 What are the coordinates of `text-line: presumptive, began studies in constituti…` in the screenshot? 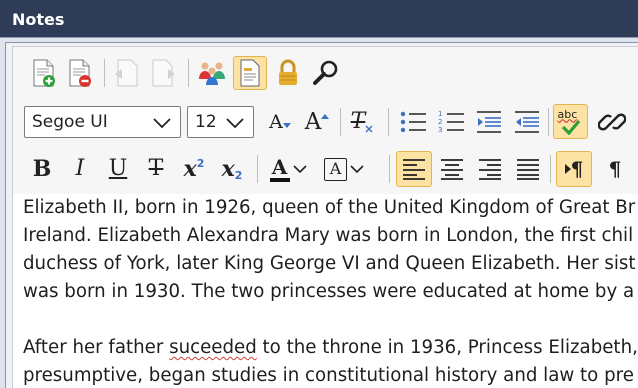 It's located at (328, 375).